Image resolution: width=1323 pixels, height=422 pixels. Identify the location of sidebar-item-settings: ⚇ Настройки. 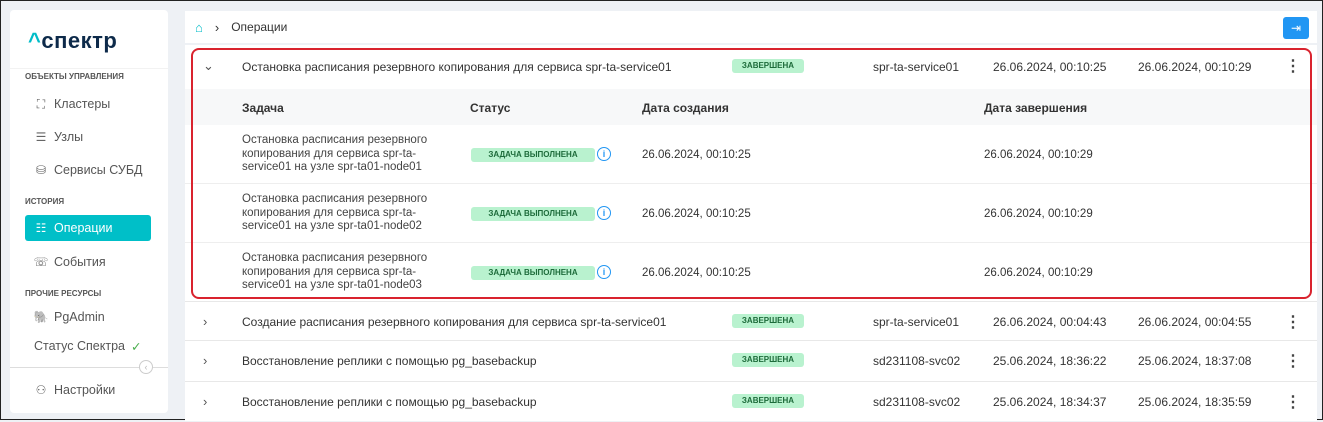
(88, 390).